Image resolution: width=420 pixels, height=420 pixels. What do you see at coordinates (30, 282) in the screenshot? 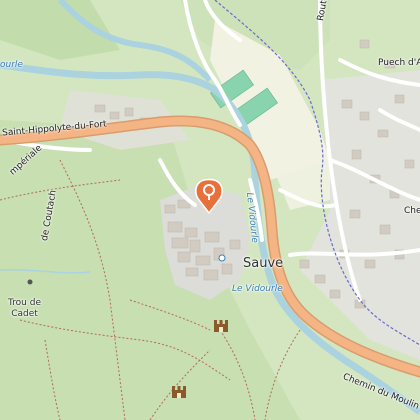
I see `cave-icon` at bounding box center [30, 282].